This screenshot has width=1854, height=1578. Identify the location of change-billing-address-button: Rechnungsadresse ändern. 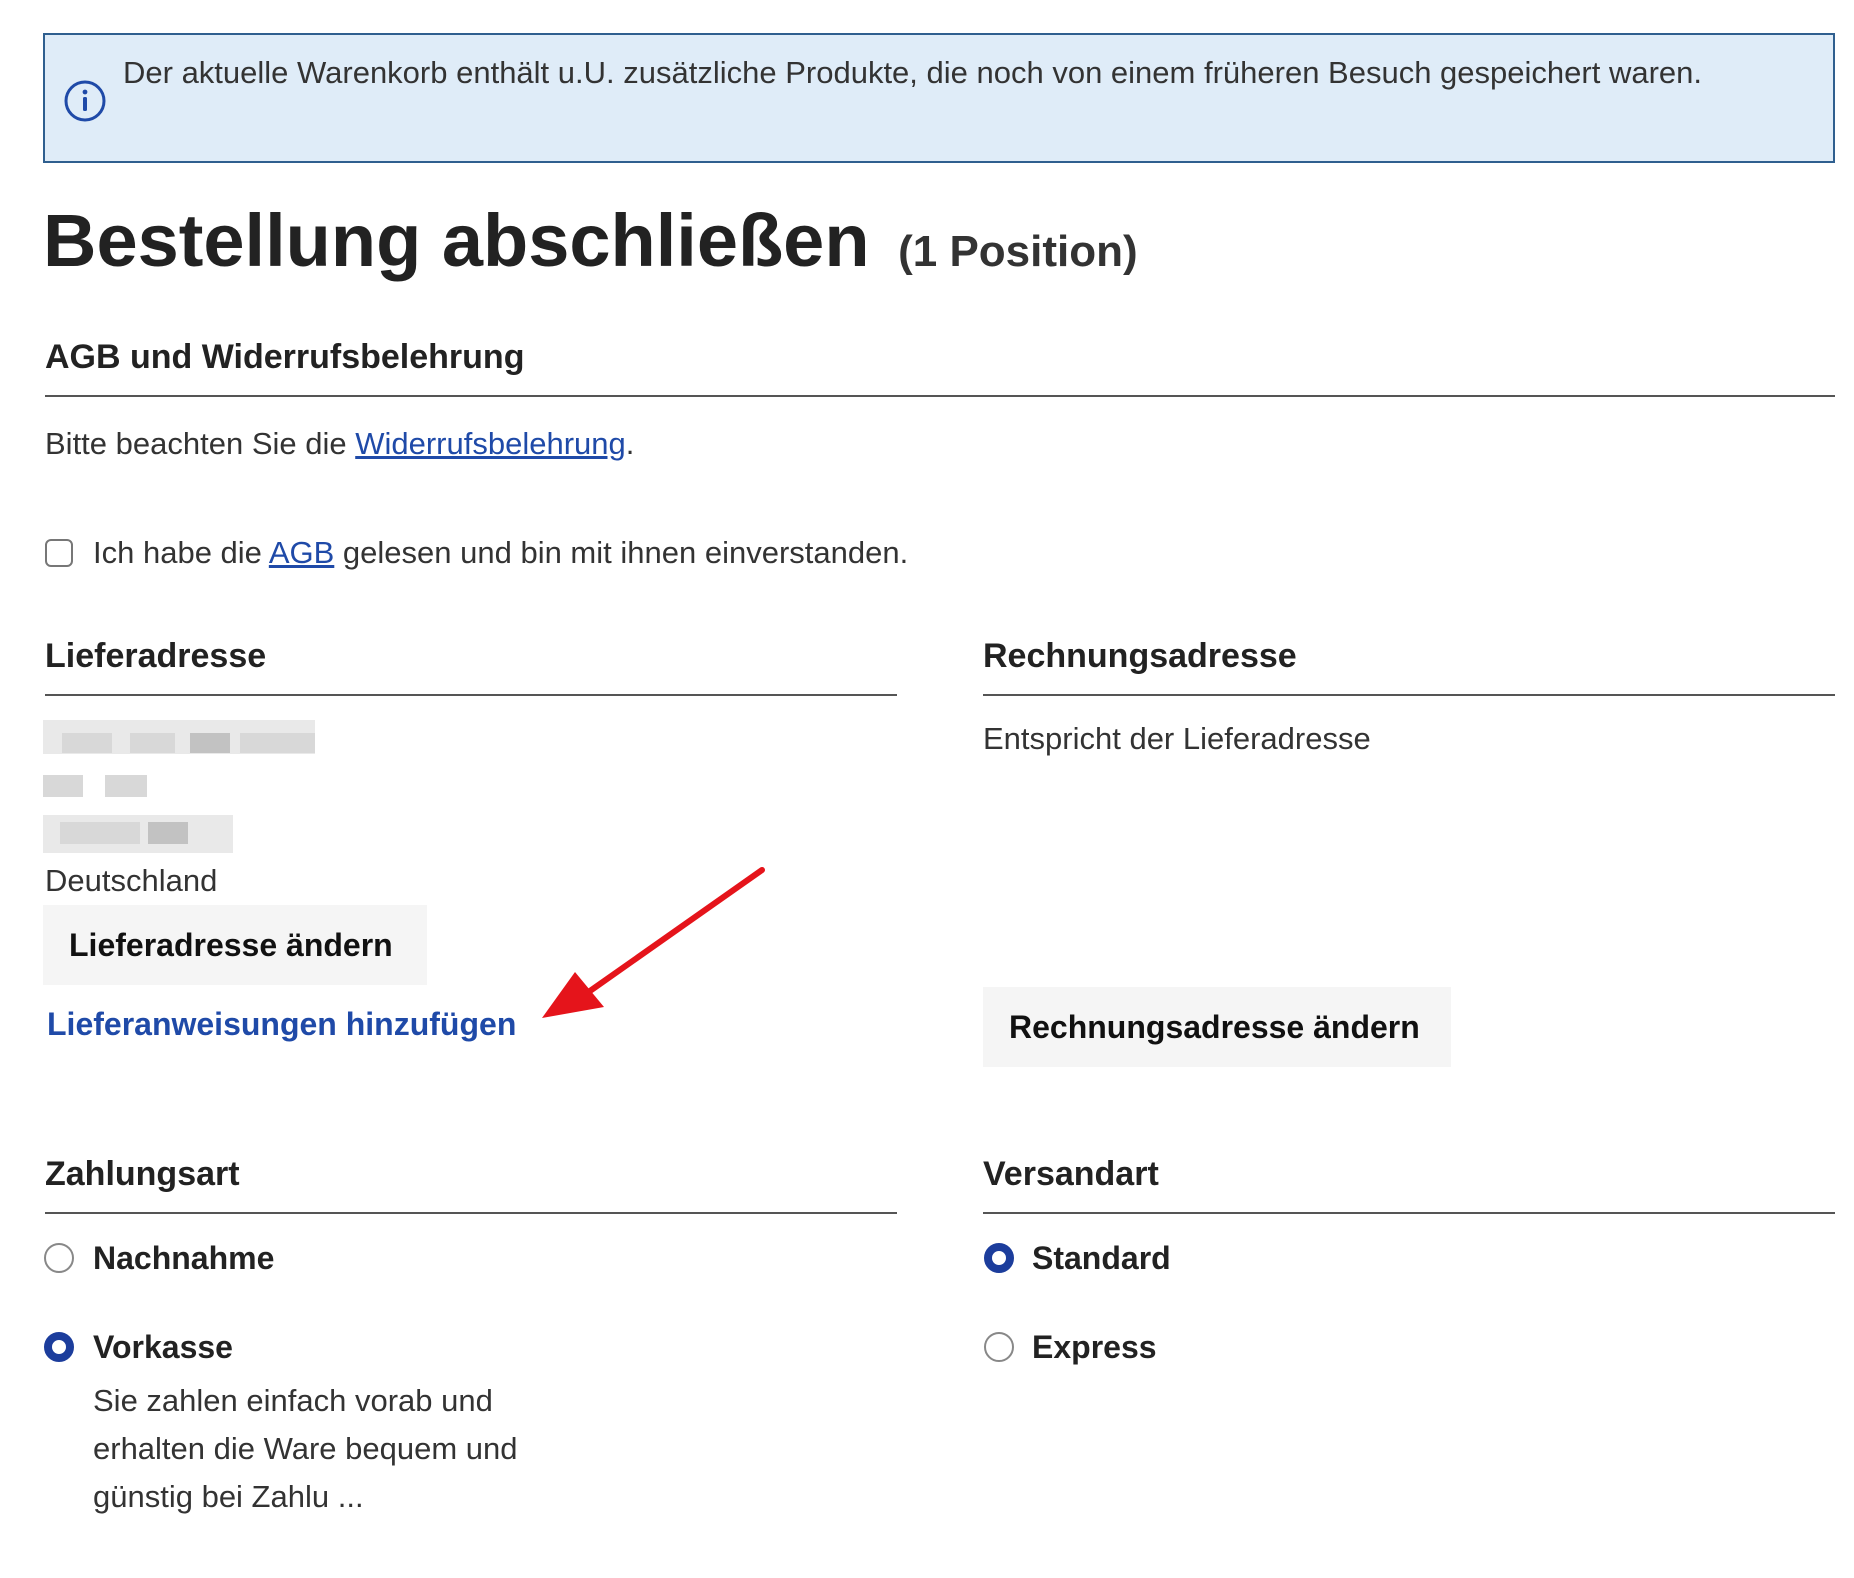
(1217, 1027).